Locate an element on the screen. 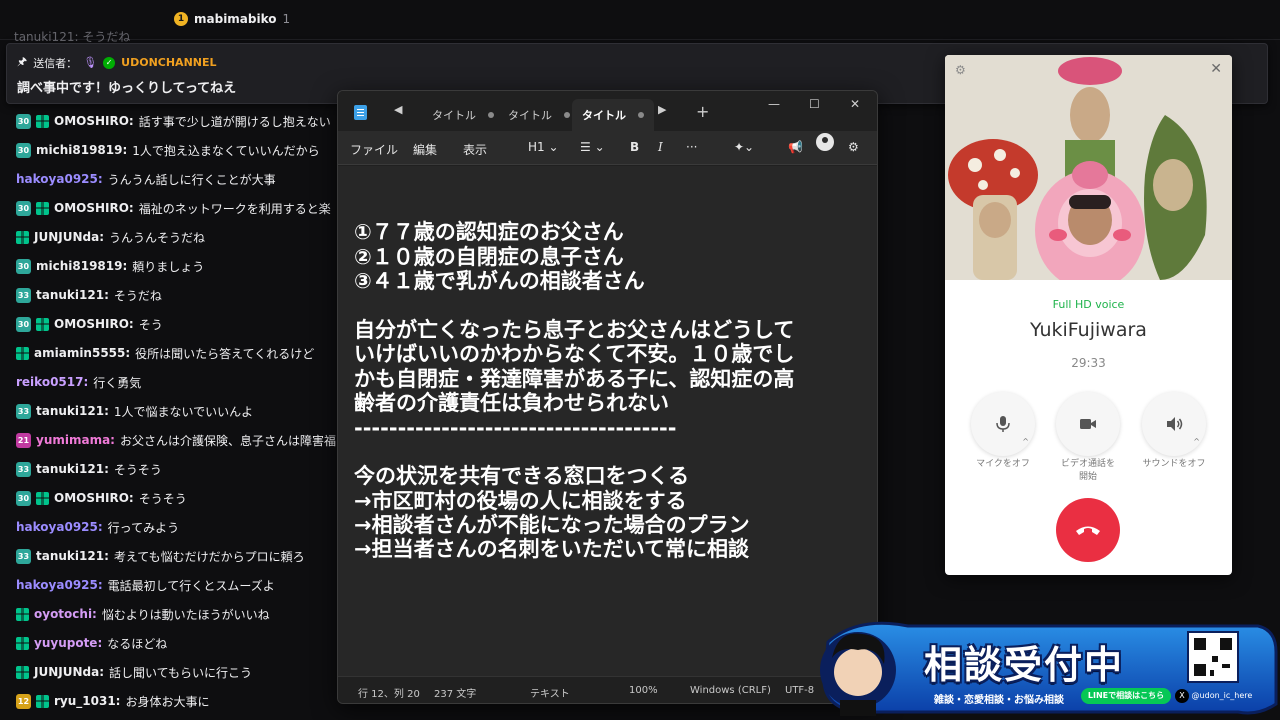 The width and height of the screenshot is (1280, 720). heading-dropdown: H1 ⌄ is located at coordinates (543, 147).